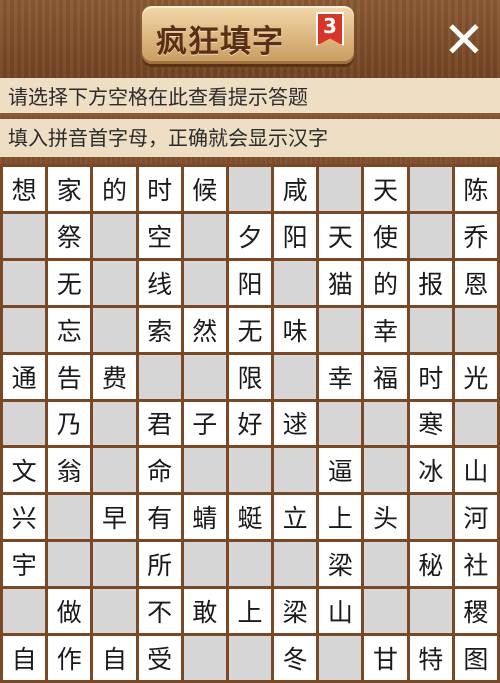 The height and width of the screenshot is (683, 500). I want to click on grid-cell: 线, so click(159, 282).